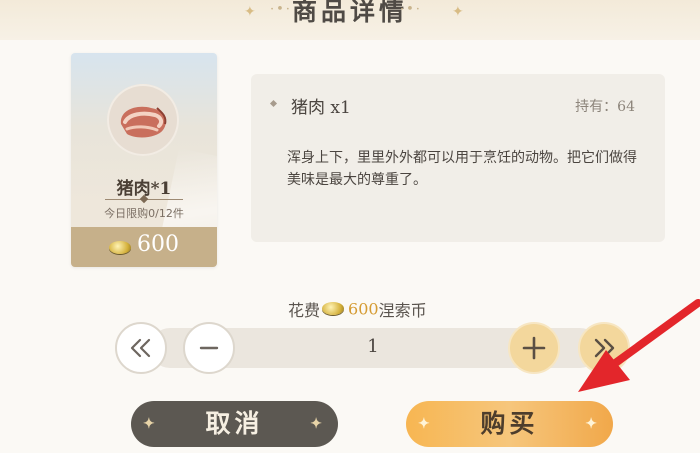 The width and height of the screenshot is (700, 453). I want to click on cancel-button: ✦ 取消 ✦, so click(234, 424).